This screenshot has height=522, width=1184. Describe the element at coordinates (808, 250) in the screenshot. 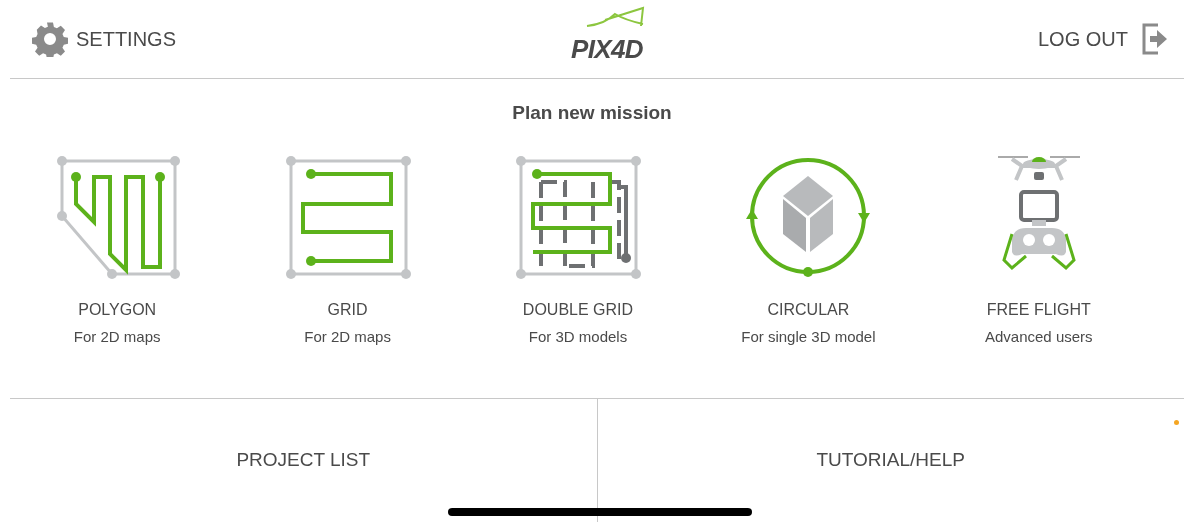

I see `mission-option: CIRCULAR For single 3D model` at that location.